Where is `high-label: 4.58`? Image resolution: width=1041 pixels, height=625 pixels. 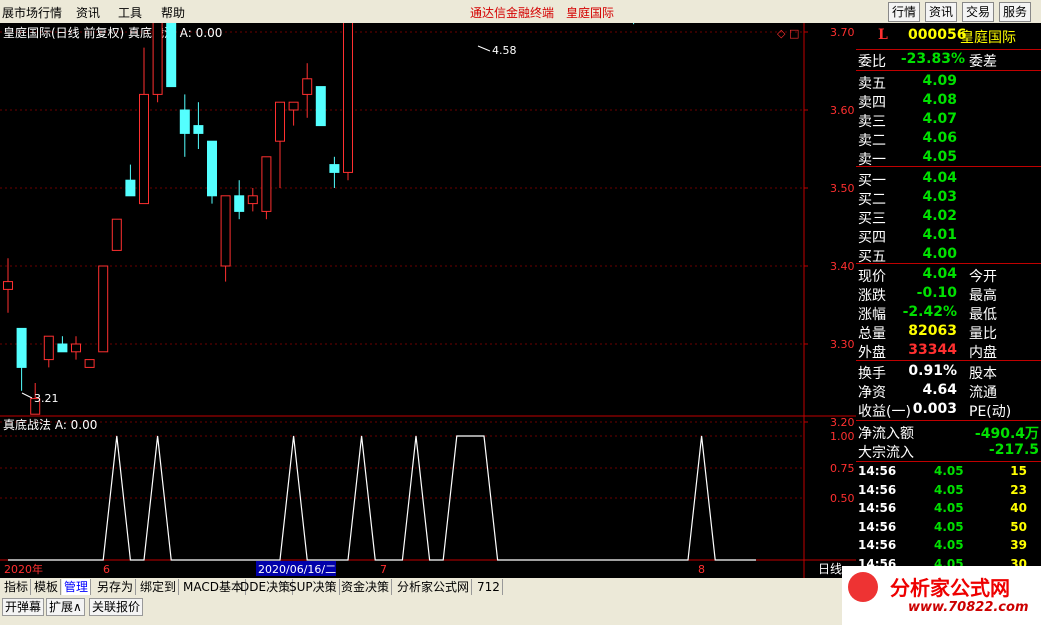 high-label: 4.58 is located at coordinates (504, 50).